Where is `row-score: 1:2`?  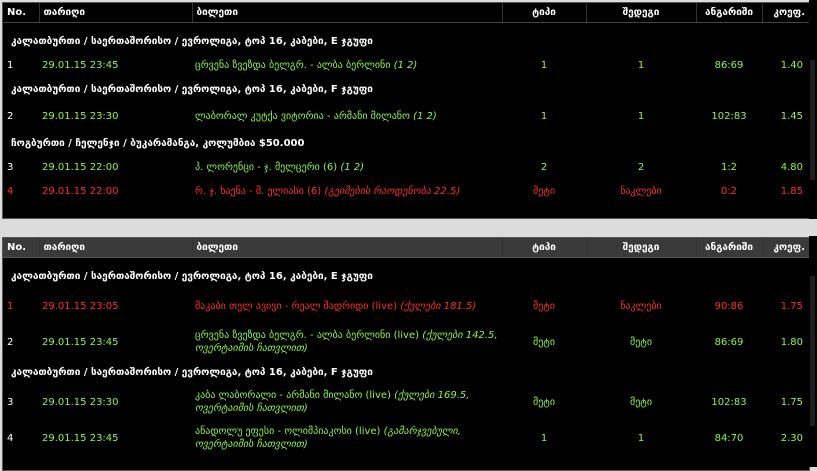
row-score: 1:2 is located at coordinates (729, 167).